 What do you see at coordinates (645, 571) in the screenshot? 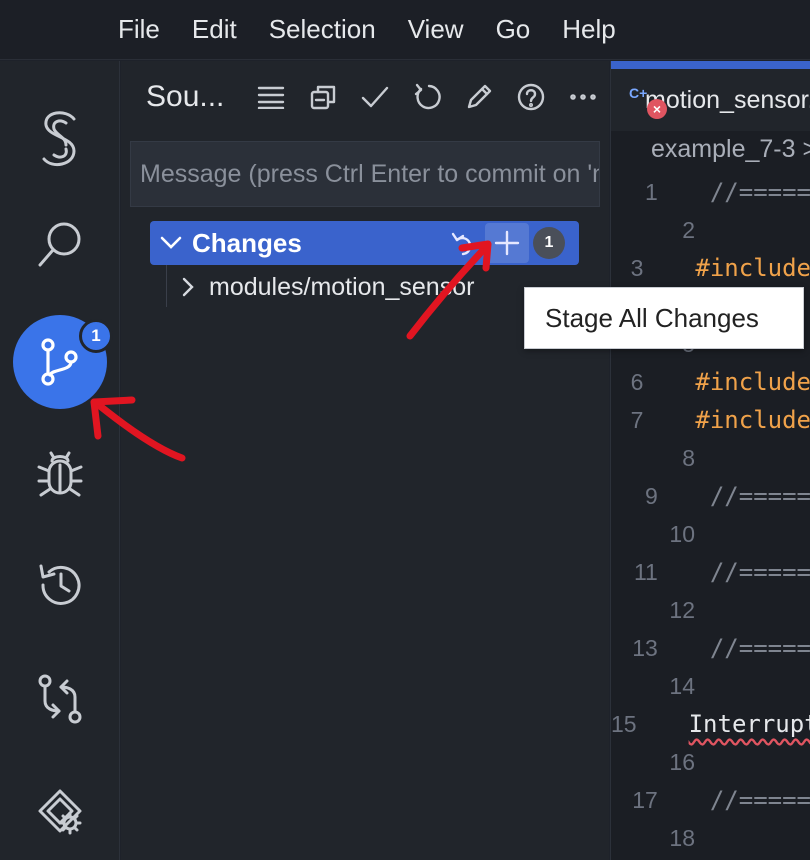
I see `line-number: 11` at bounding box center [645, 571].